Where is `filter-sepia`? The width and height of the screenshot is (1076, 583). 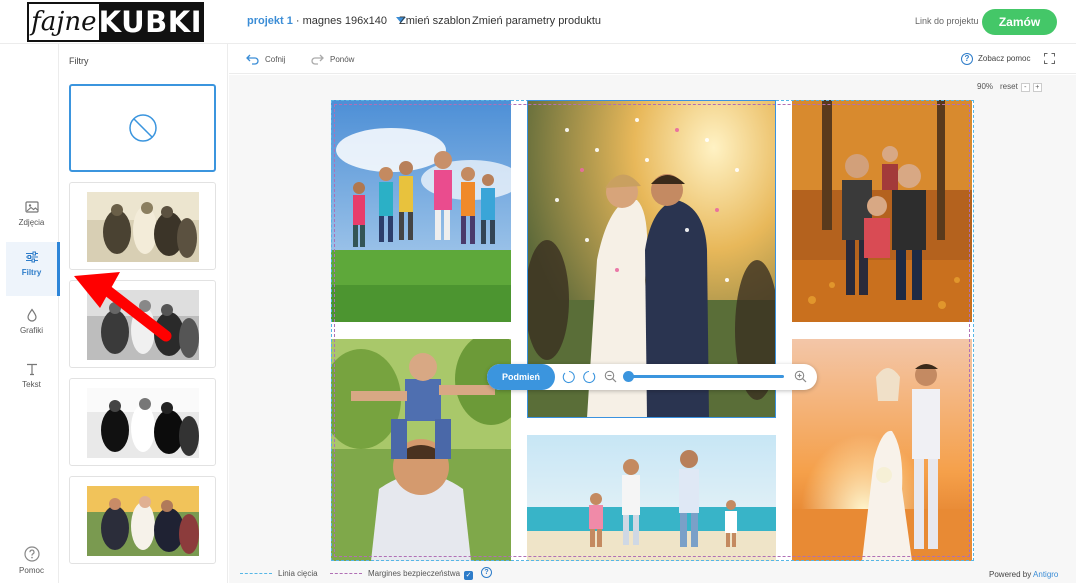
filter-sepia is located at coordinates (142, 226).